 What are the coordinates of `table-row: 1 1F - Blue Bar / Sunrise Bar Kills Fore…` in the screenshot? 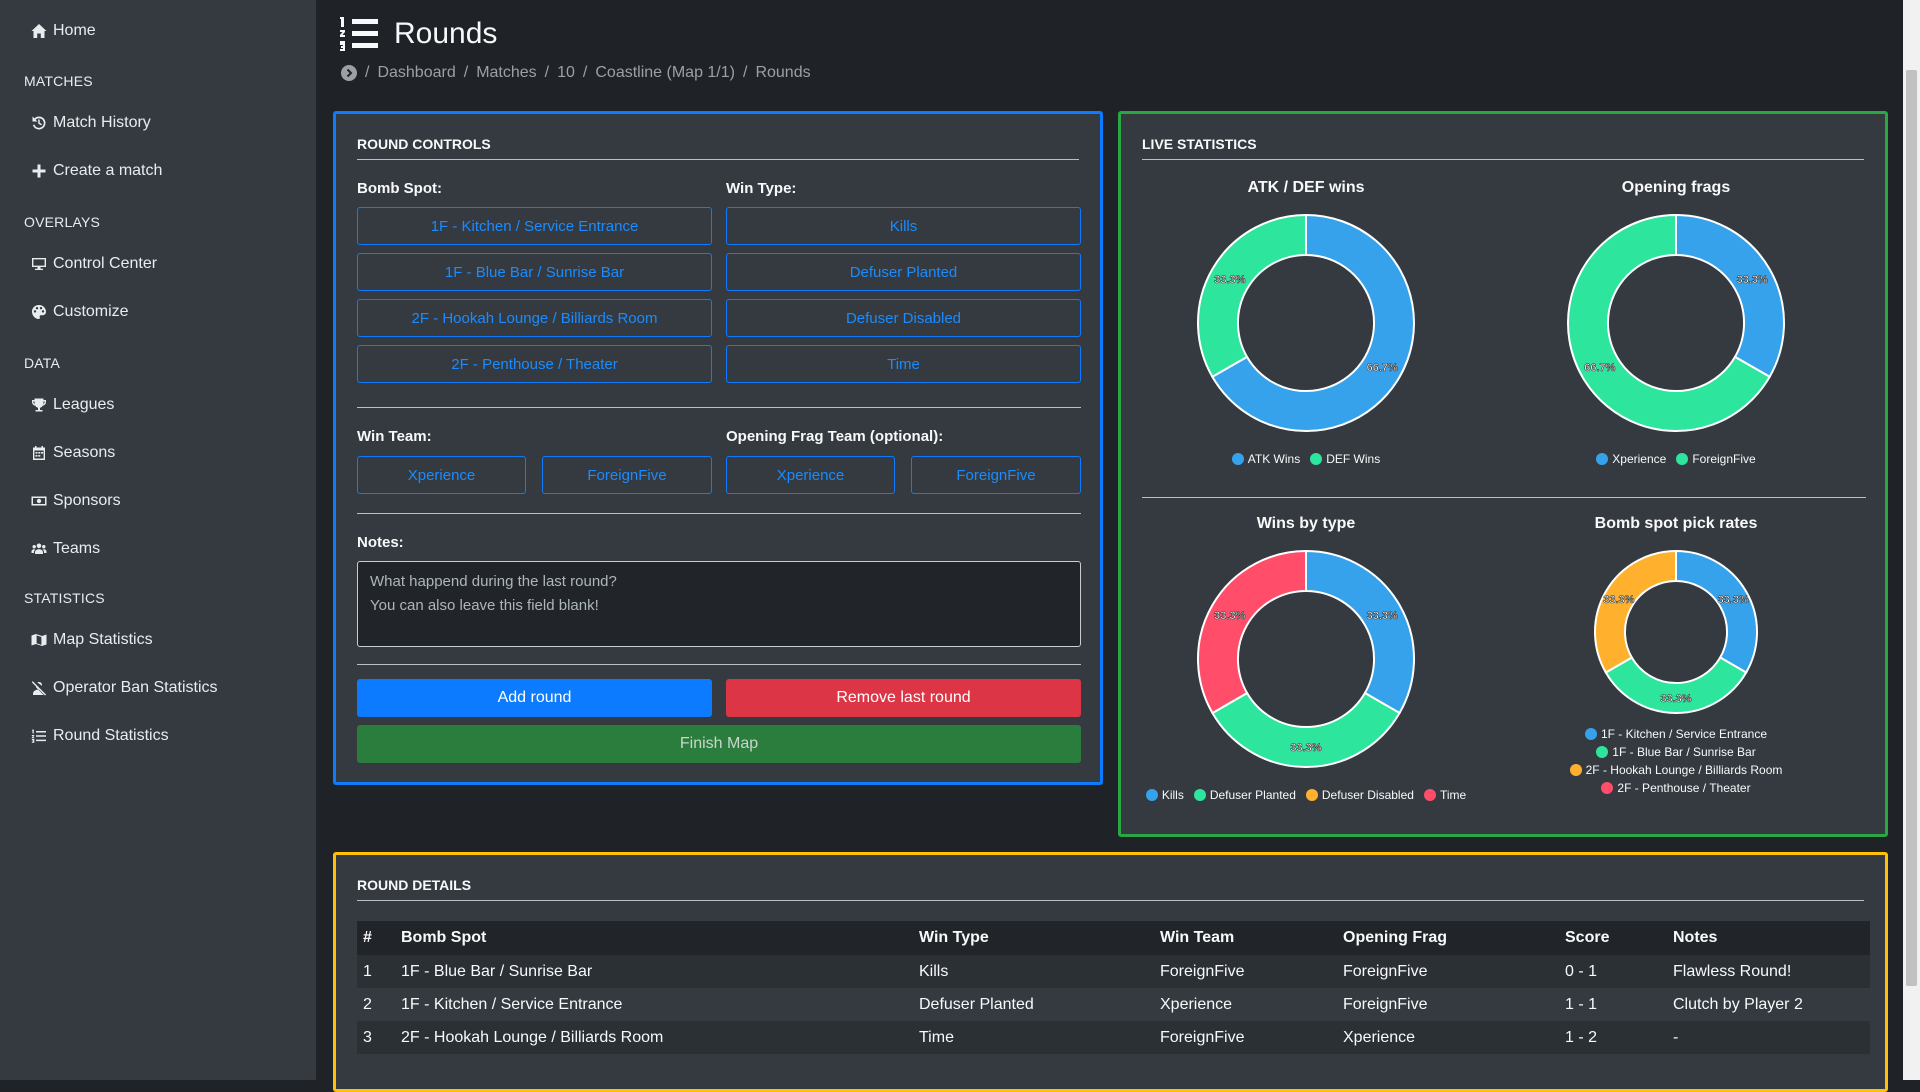 It's located at (1113, 971).